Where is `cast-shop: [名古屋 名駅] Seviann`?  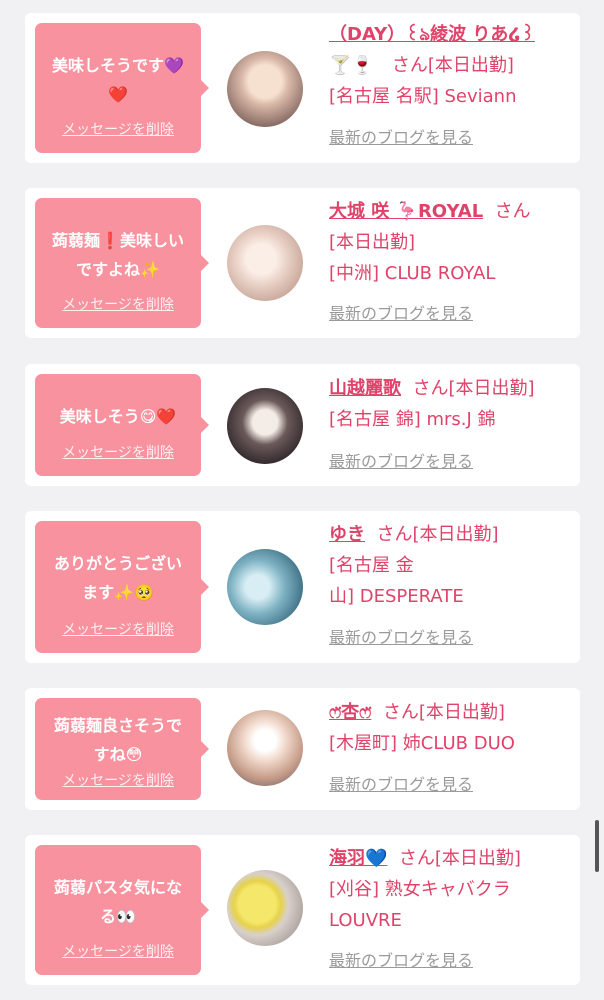
cast-shop: [名古屋 名駅] Seviann is located at coordinates (423, 96).